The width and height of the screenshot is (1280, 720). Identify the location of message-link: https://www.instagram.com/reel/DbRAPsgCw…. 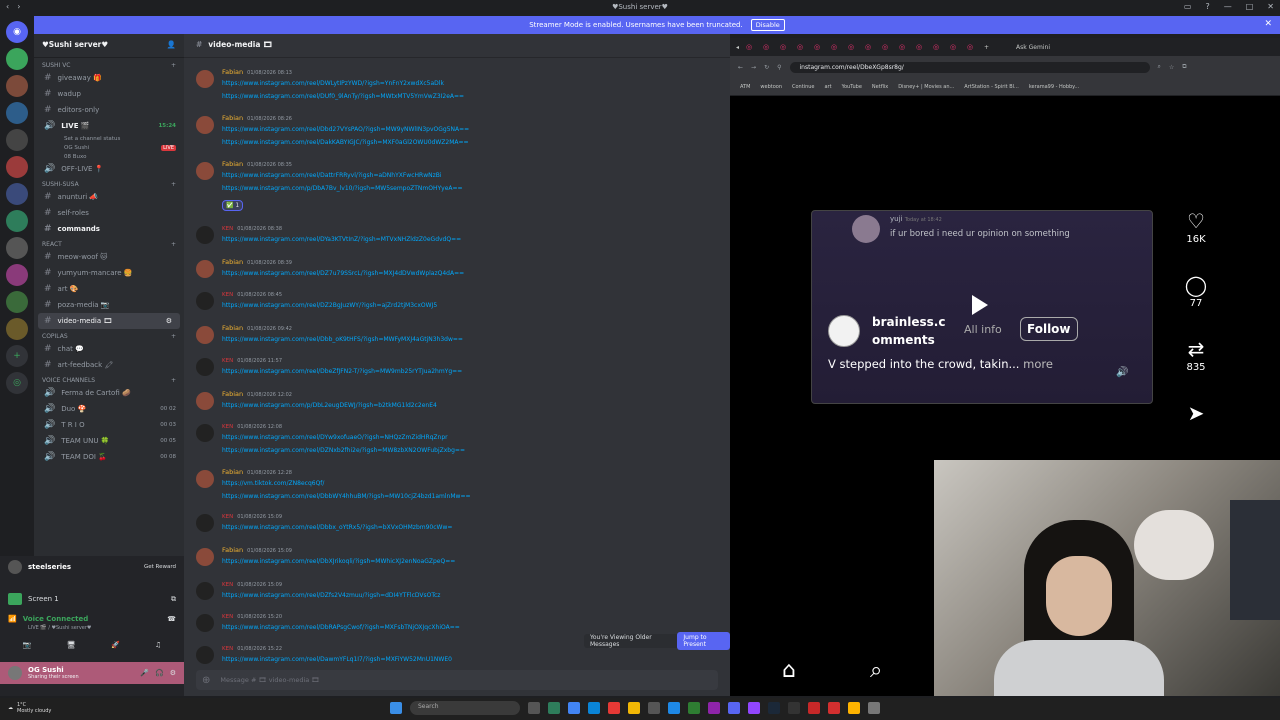
(341, 627).